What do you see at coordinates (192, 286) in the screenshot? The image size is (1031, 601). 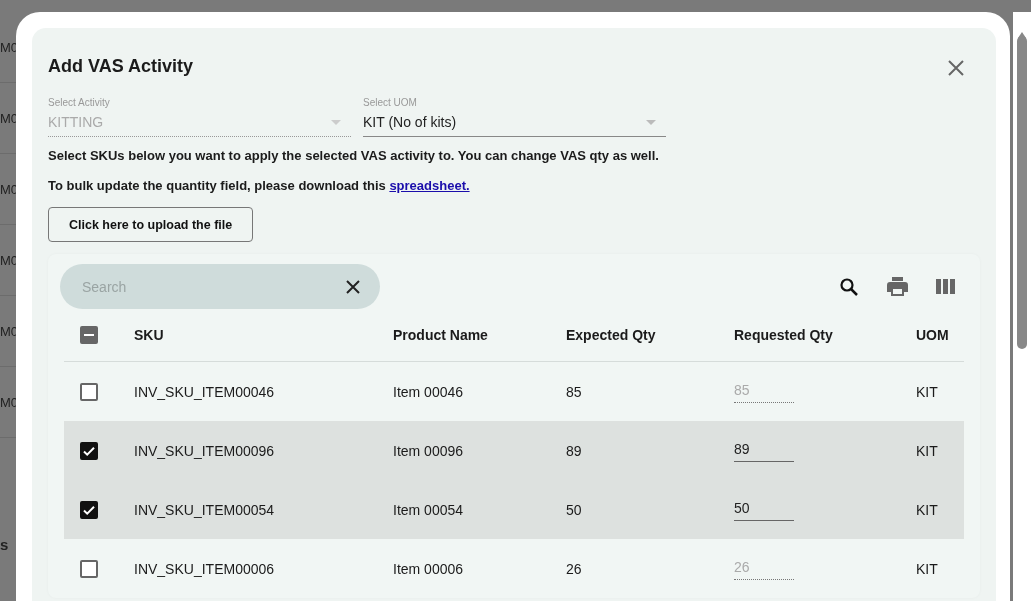 I see `search-input: Search` at bounding box center [192, 286].